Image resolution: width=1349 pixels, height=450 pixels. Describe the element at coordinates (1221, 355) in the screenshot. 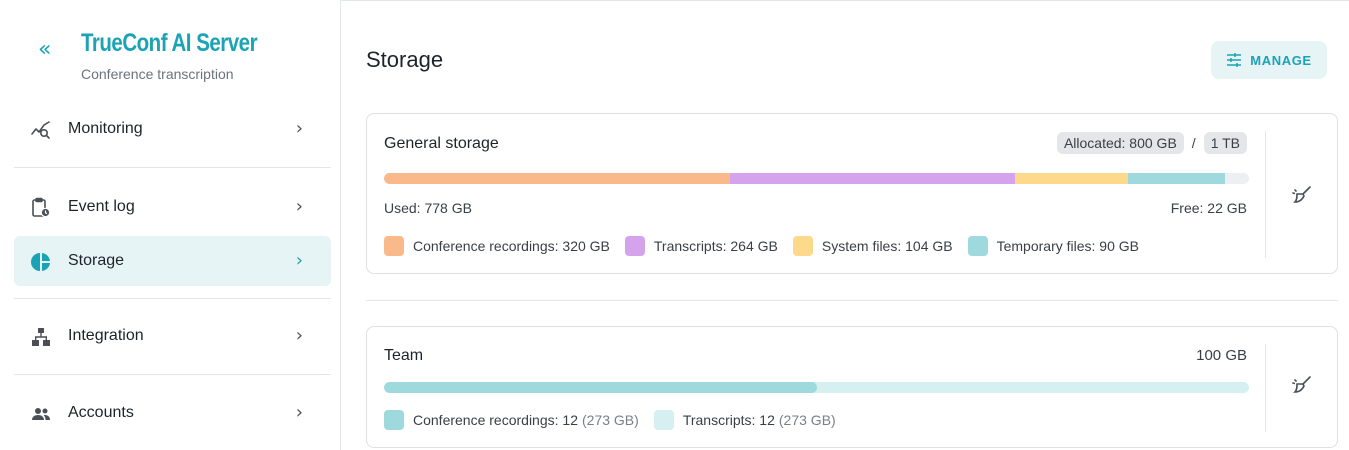

I see `team-size: 100 GB` at that location.